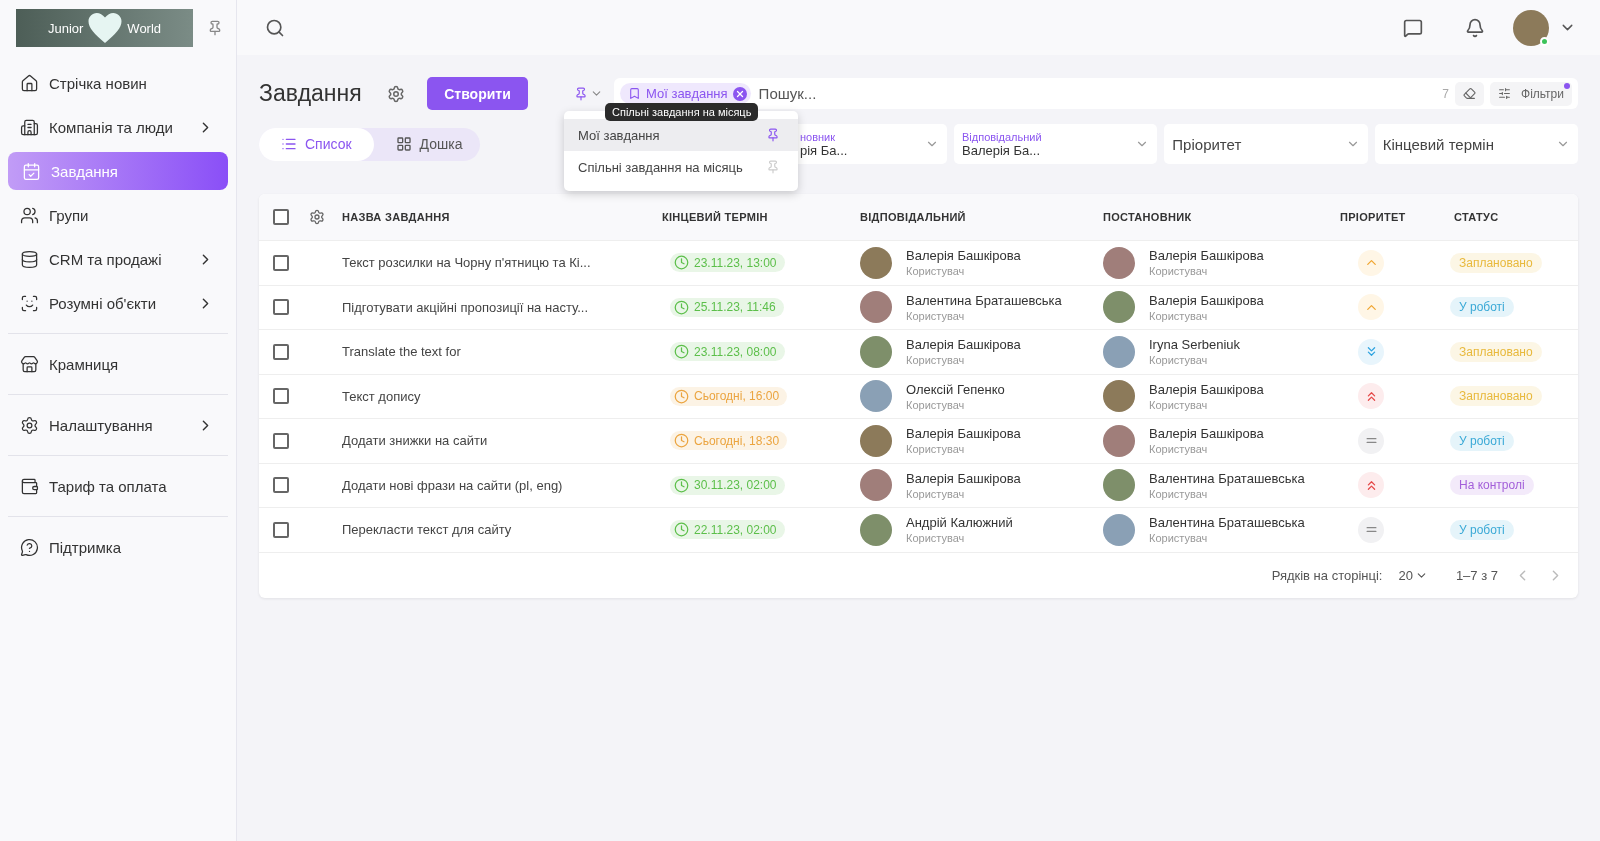 This screenshot has height=841, width=1600. I want to click on building-icon, so click(29, 127).